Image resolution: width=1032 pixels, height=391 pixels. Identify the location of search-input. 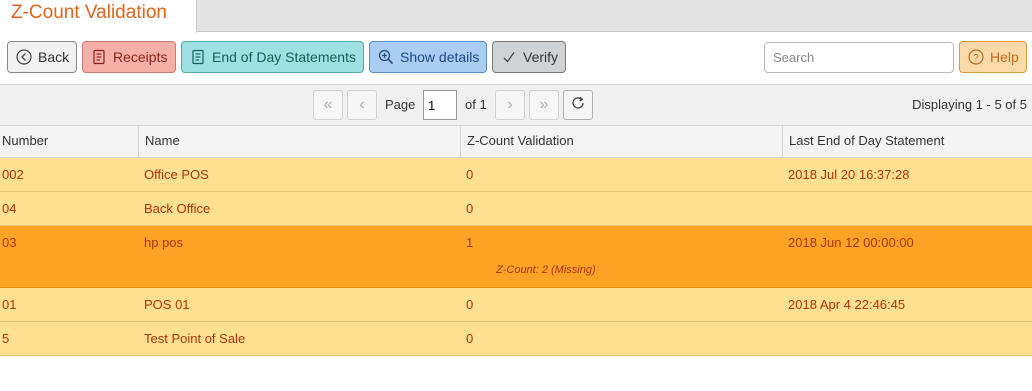
(859, 57).